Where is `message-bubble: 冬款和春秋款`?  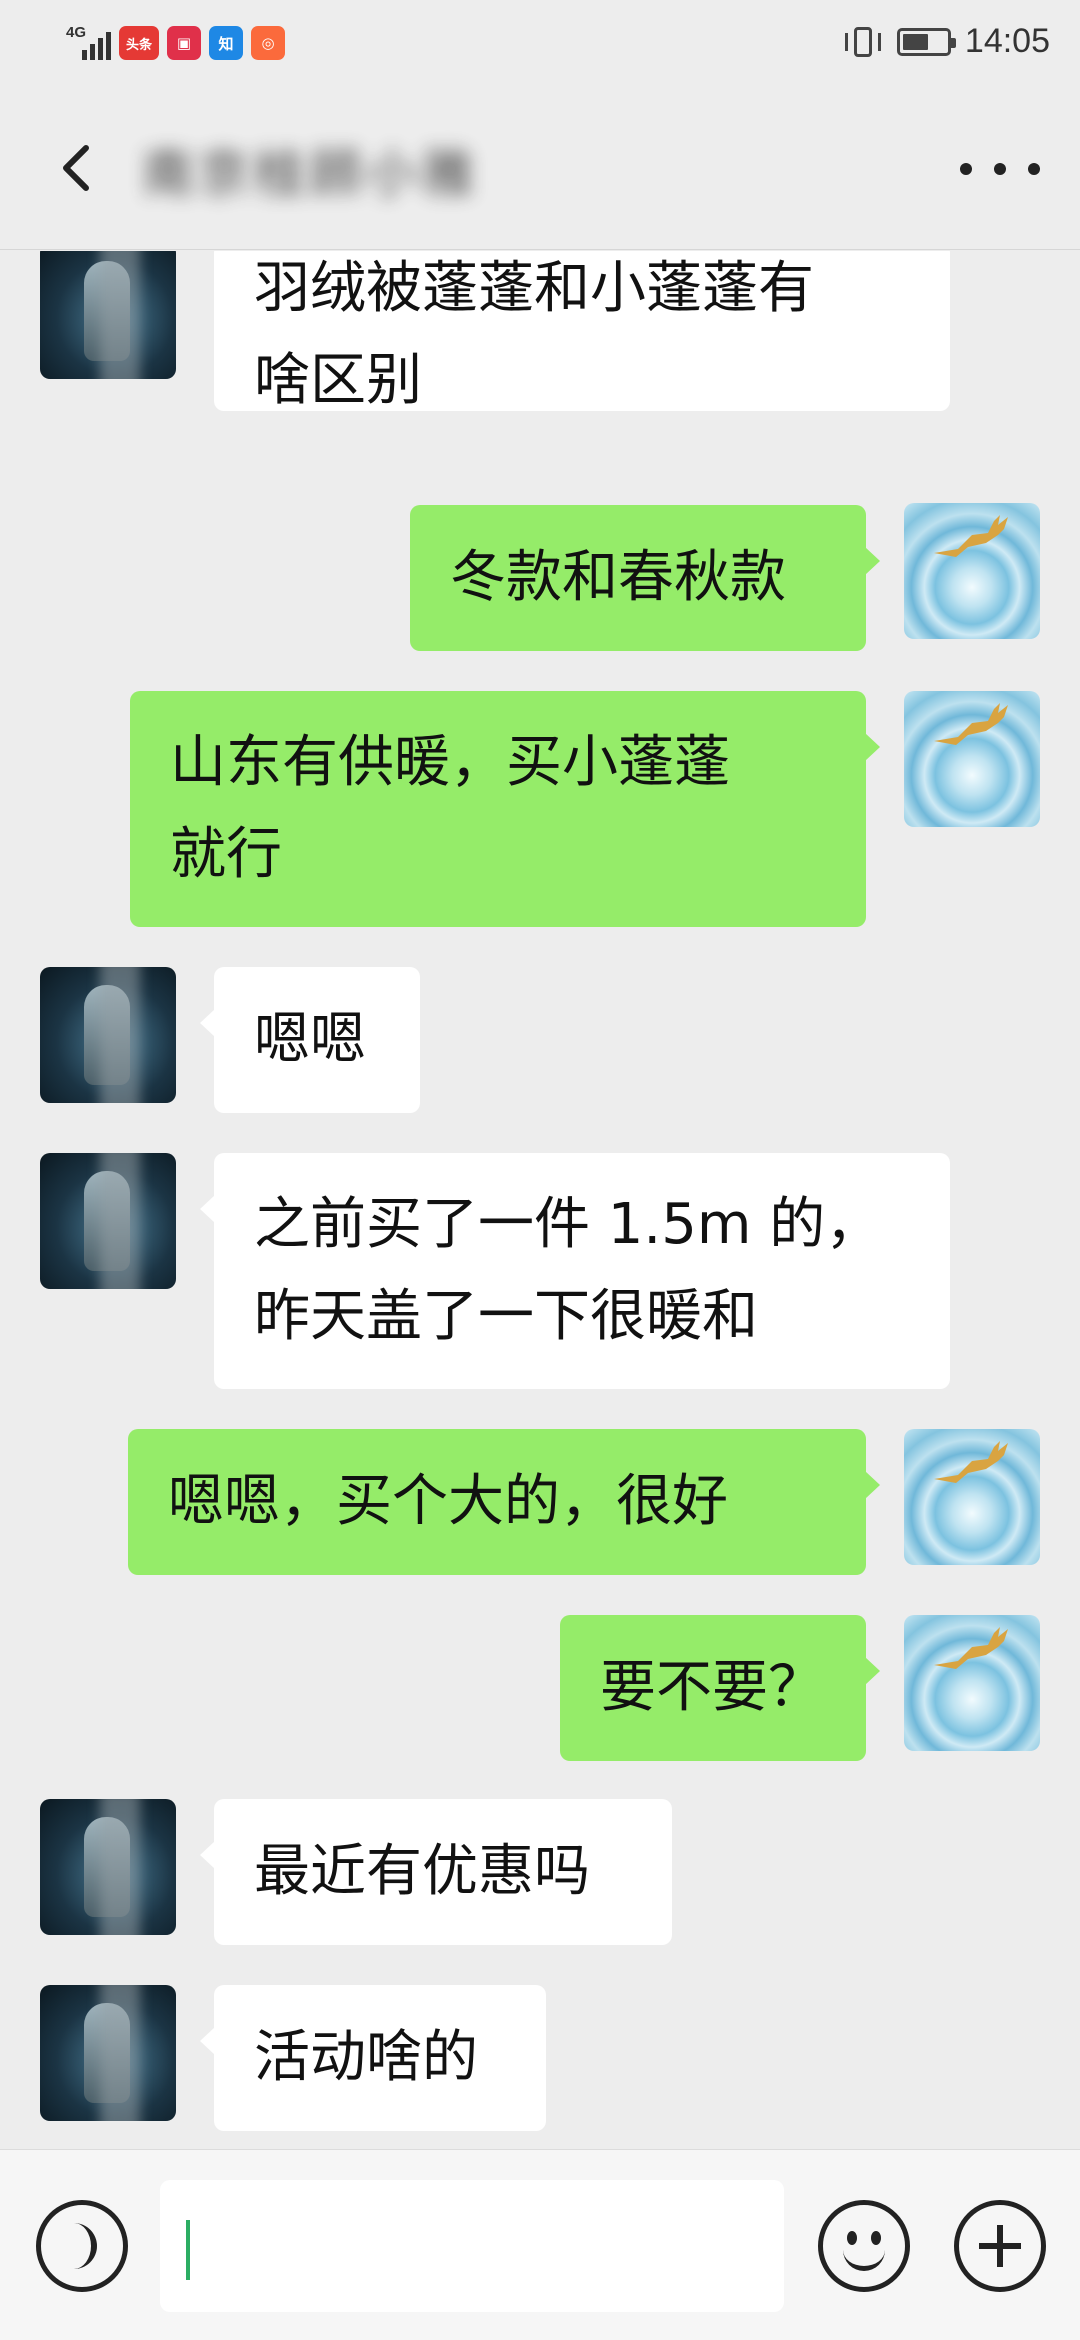
message-bubble: 冬款和春秋款 is located at coordinates (645, 578).